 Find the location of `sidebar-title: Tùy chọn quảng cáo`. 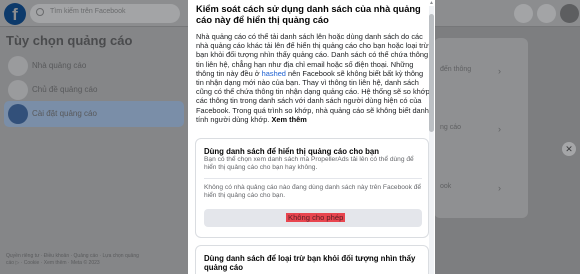

sidebar-title: Tùy chọn quảng cáo is located at coordinates (69, 40).